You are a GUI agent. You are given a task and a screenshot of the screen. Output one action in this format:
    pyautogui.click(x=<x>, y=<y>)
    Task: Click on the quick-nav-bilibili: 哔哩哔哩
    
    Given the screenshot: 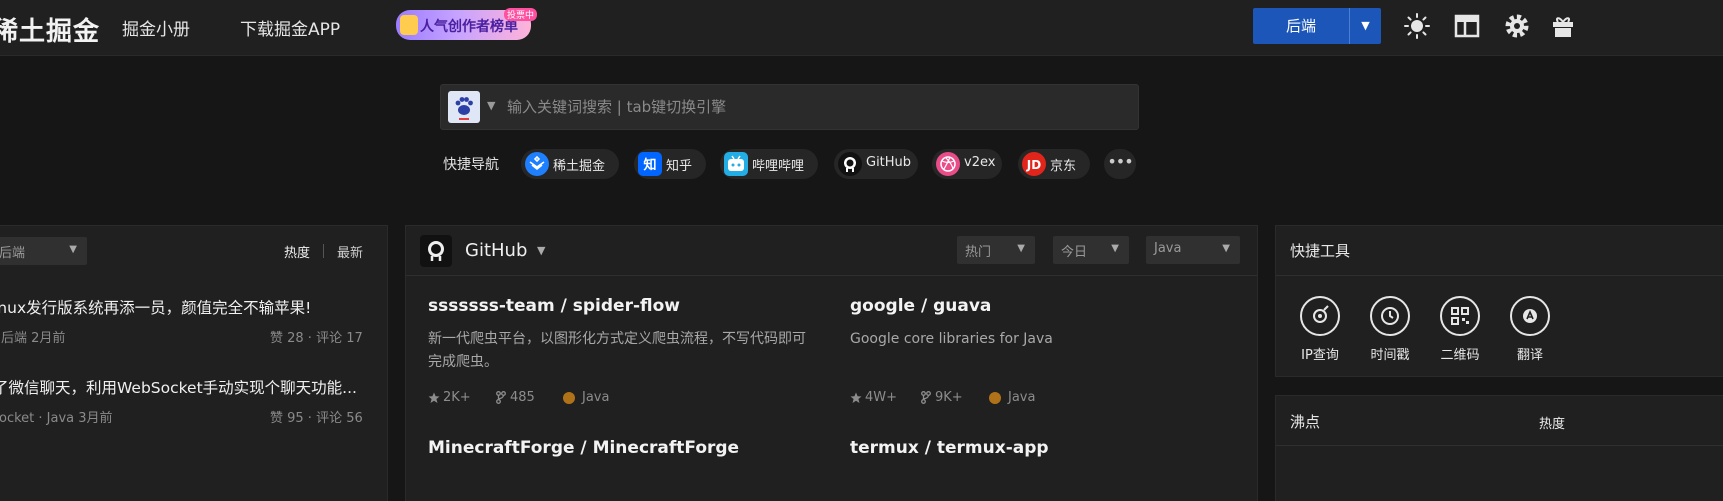 What is the action you would take?
    pyautogui.click(x=769, y=164)
    